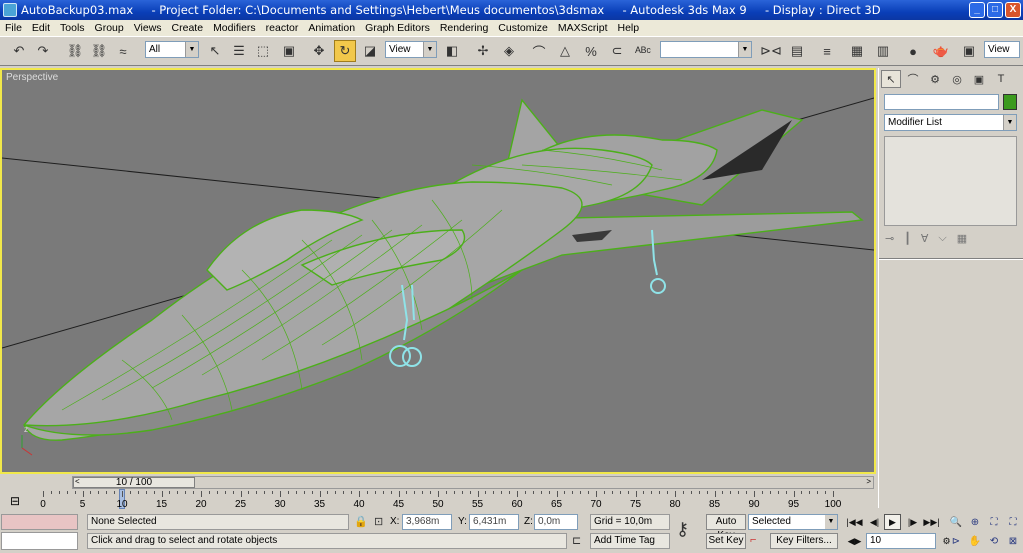  I want to click on reference-coord-dropdown: View ▼, so click(411, 49).